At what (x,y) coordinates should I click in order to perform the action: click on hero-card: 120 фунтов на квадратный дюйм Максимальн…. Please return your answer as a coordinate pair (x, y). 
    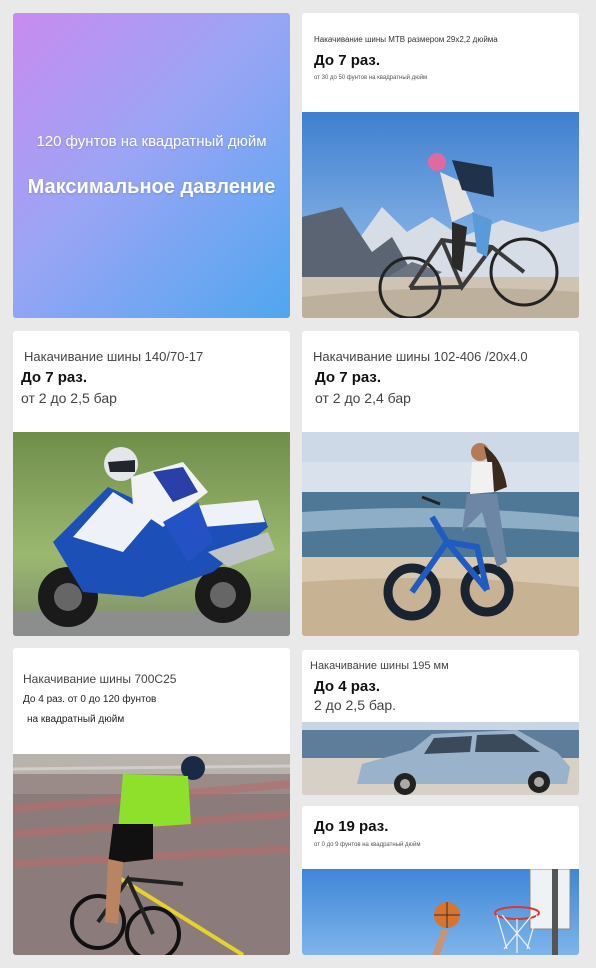
    Looking at the image, I should click on (151, 165).